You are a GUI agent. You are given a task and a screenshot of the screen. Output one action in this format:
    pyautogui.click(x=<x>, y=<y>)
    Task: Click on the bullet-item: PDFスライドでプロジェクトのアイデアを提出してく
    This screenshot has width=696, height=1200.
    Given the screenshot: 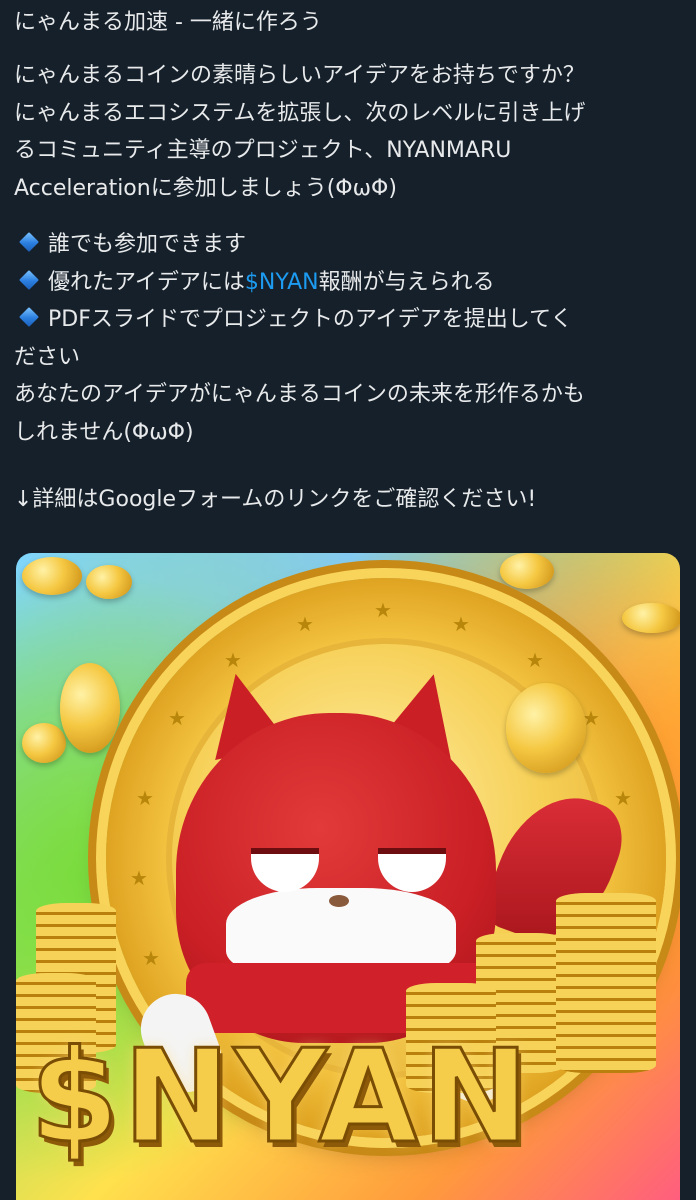 What is the action you would take?
    pyautogui.click(x=350, y=320)
    